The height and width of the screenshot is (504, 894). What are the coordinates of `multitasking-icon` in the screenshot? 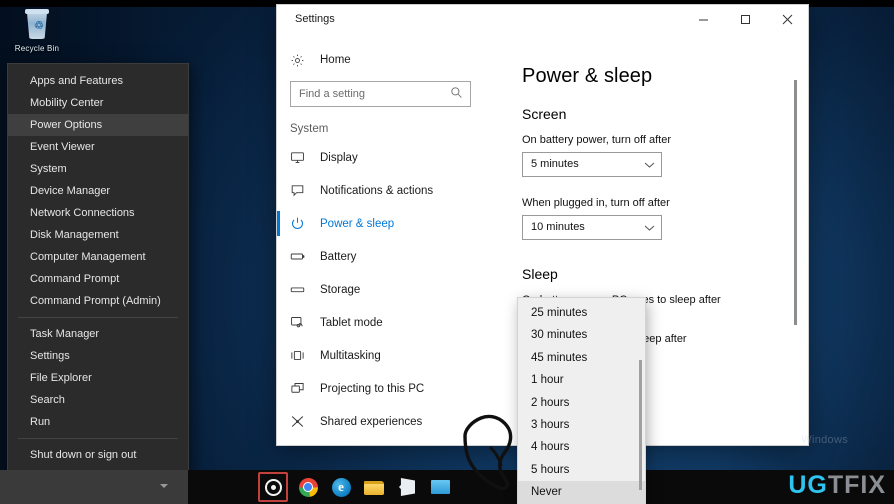 It's located at (305, 355).